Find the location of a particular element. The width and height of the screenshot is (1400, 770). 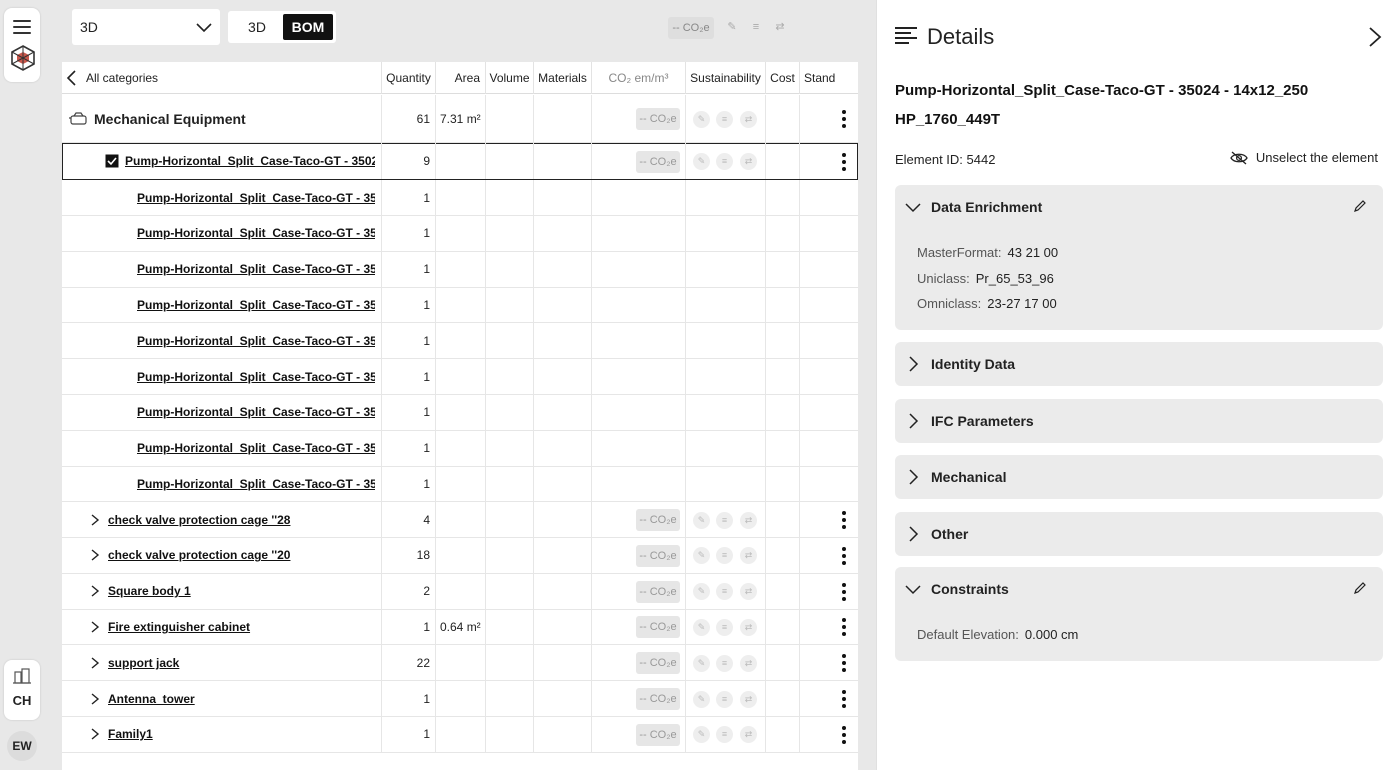

section-ifc-parameters: IFC Parameters is located at coordinates (1139, 421).